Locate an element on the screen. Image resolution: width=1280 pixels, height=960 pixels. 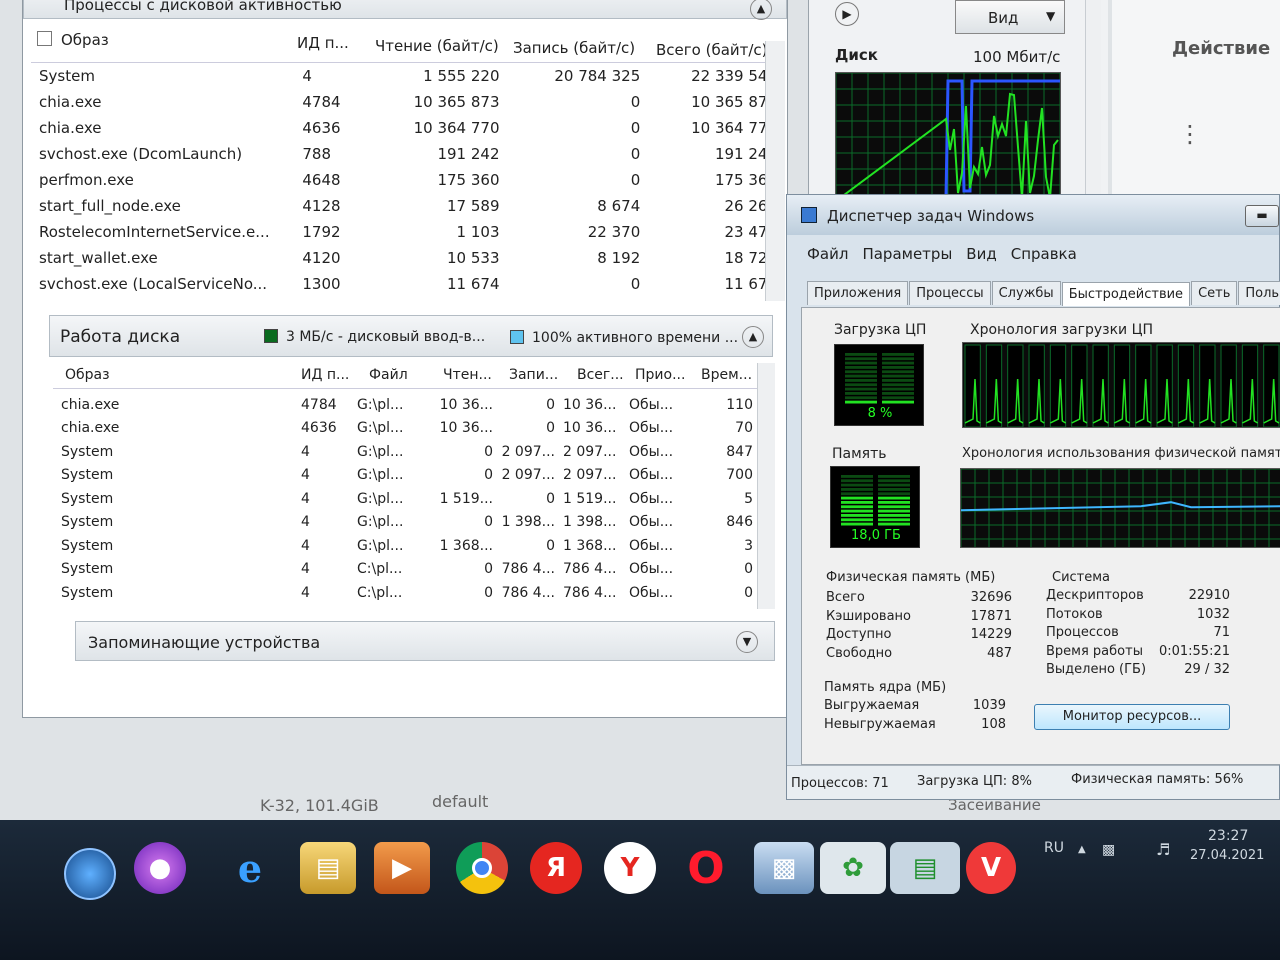
file-explorer-icon: ▤ is located at coordinates (328, 868).